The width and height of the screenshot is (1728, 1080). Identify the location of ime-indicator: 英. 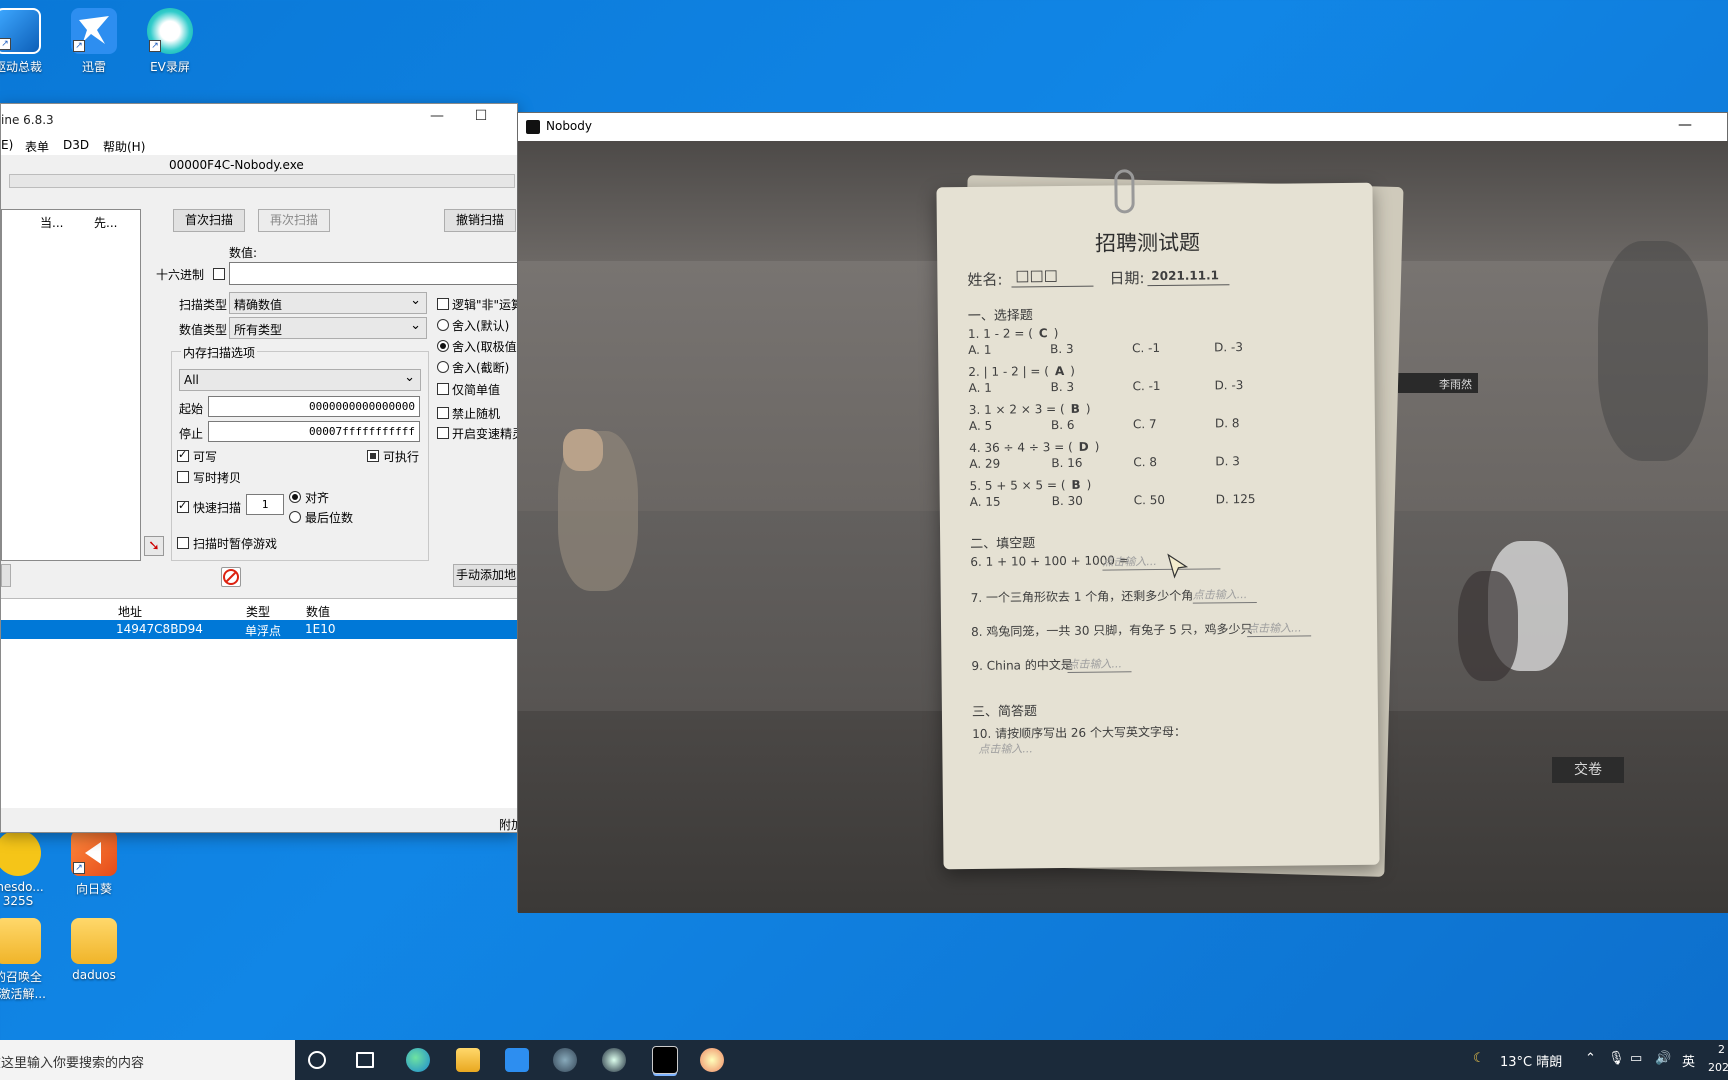
(1688, 1060).